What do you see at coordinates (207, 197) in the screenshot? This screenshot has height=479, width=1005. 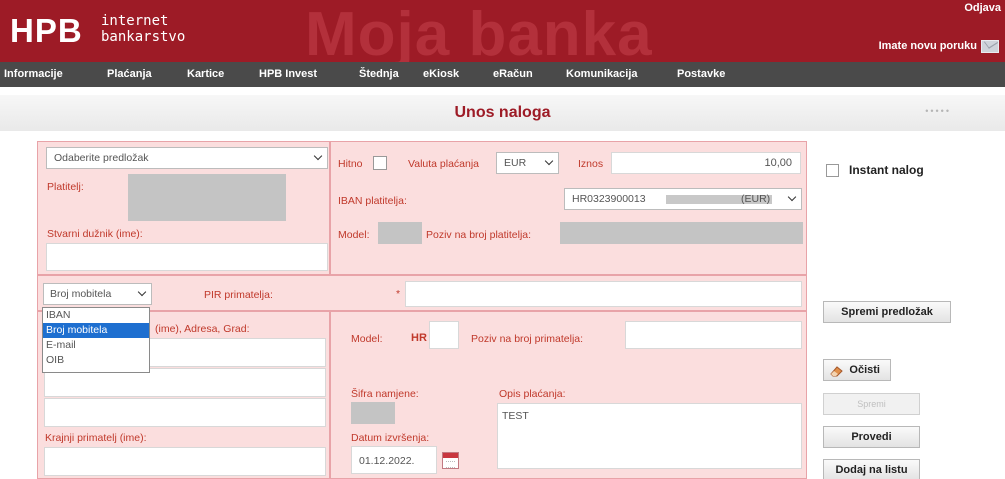 I see `platitelj-value-redacted` at bounding box center [207, 197].